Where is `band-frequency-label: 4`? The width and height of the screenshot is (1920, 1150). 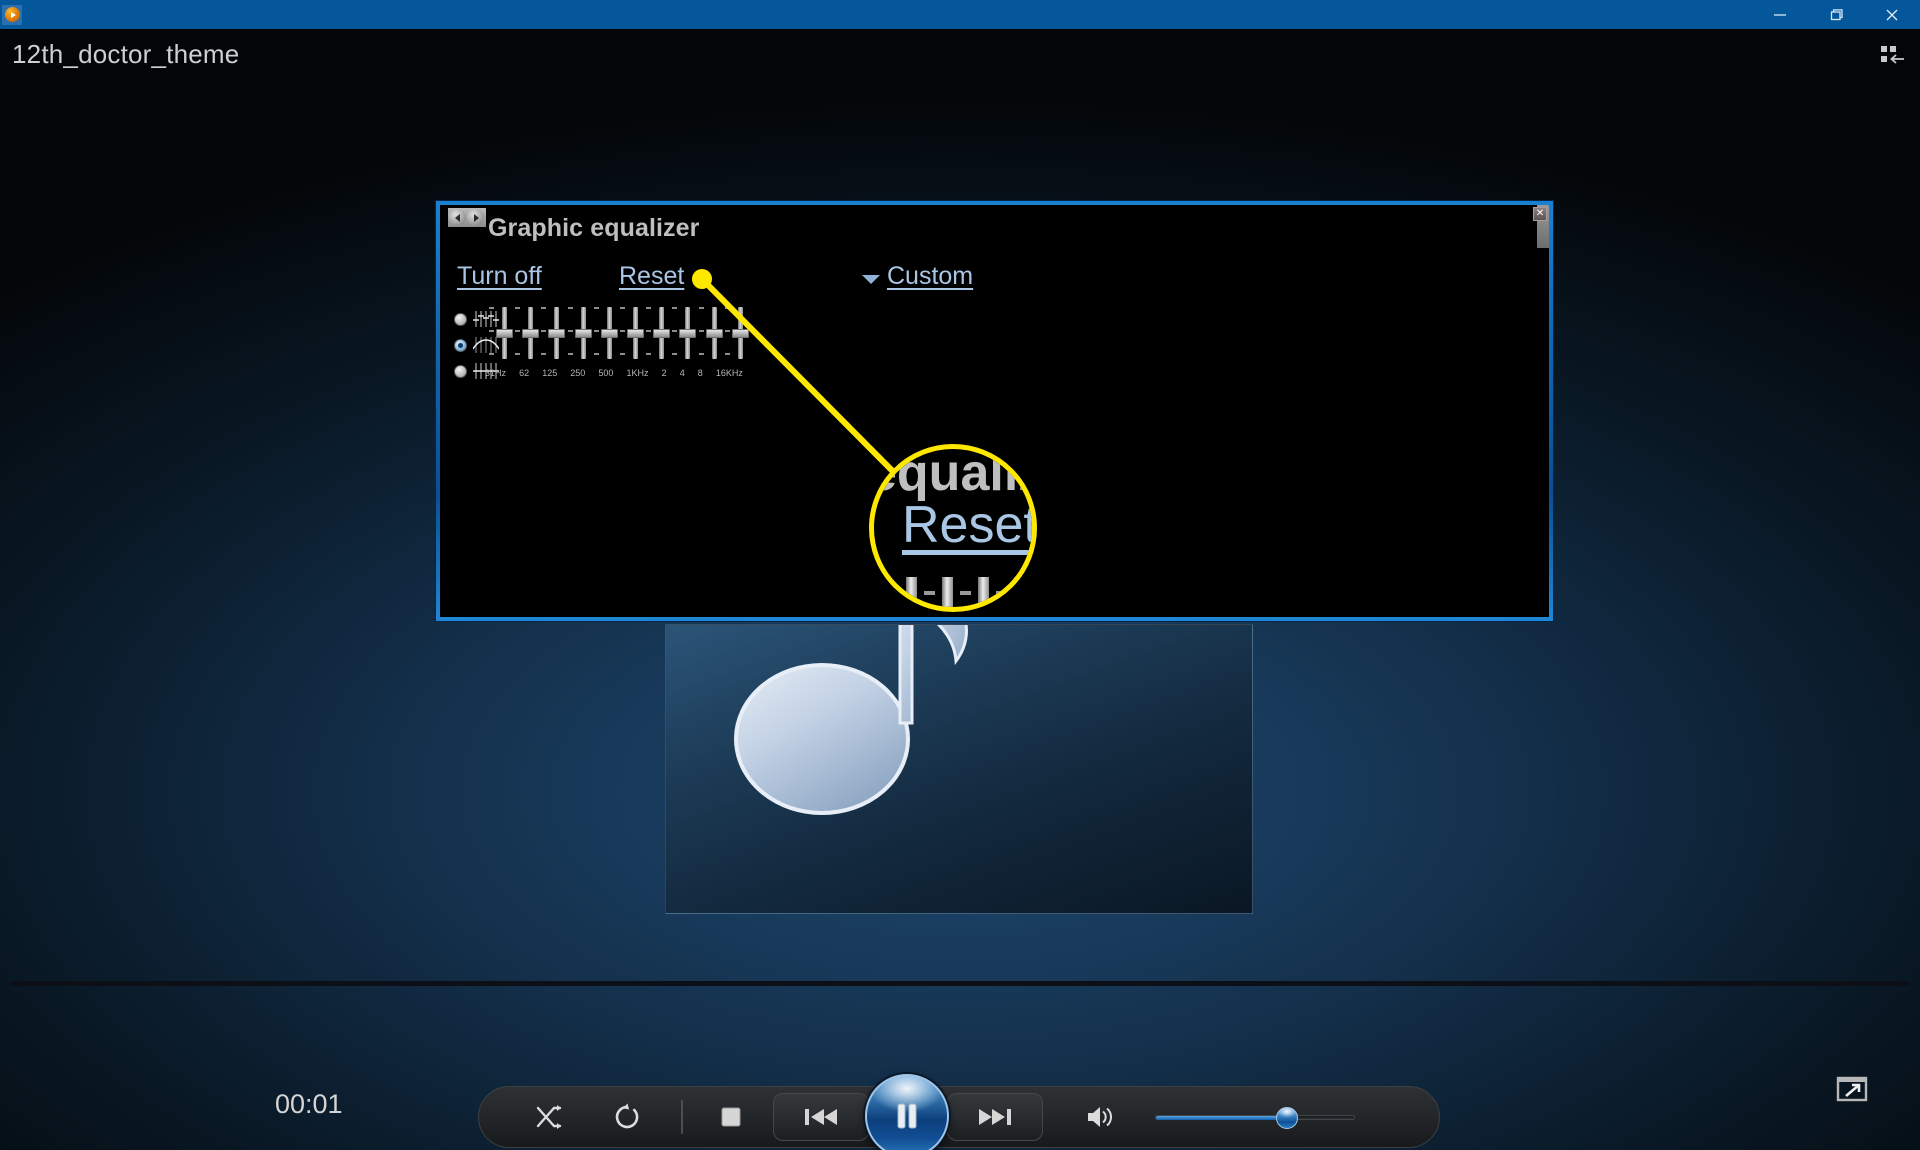 band-frequency-label: 4 is located at coordinates (682, 373).